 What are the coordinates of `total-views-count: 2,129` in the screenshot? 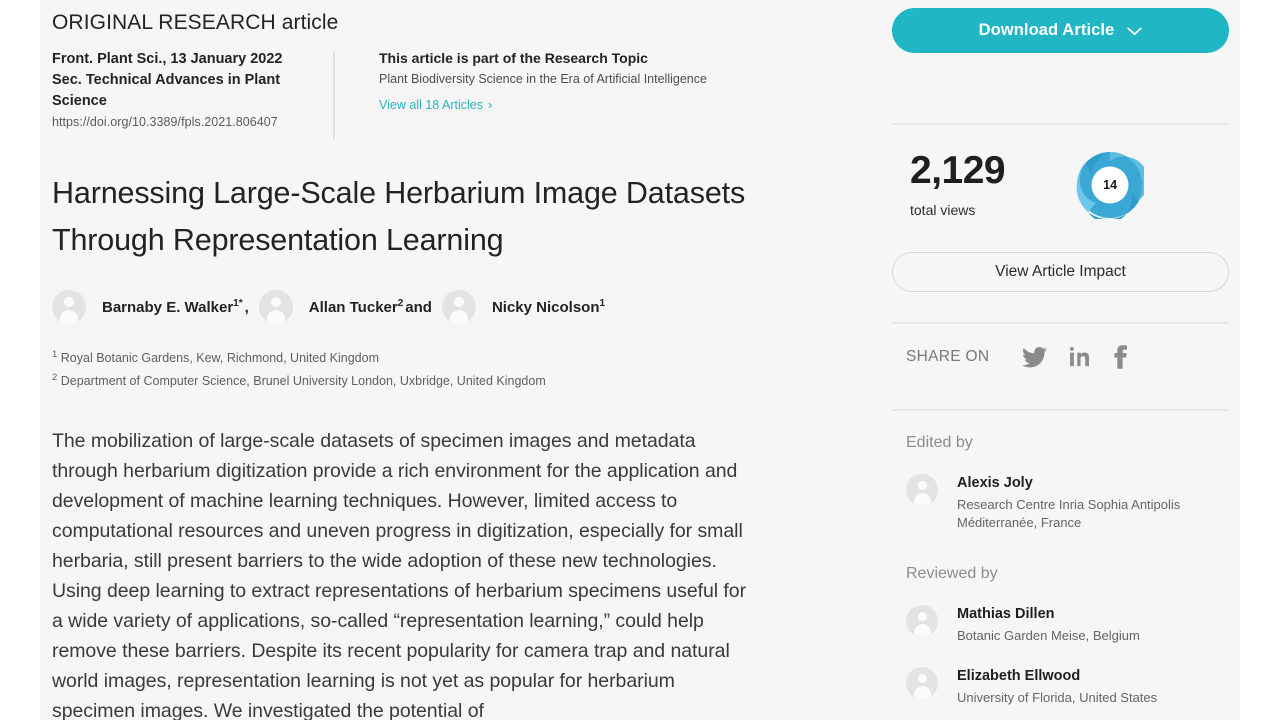 It's located at (958, 170).